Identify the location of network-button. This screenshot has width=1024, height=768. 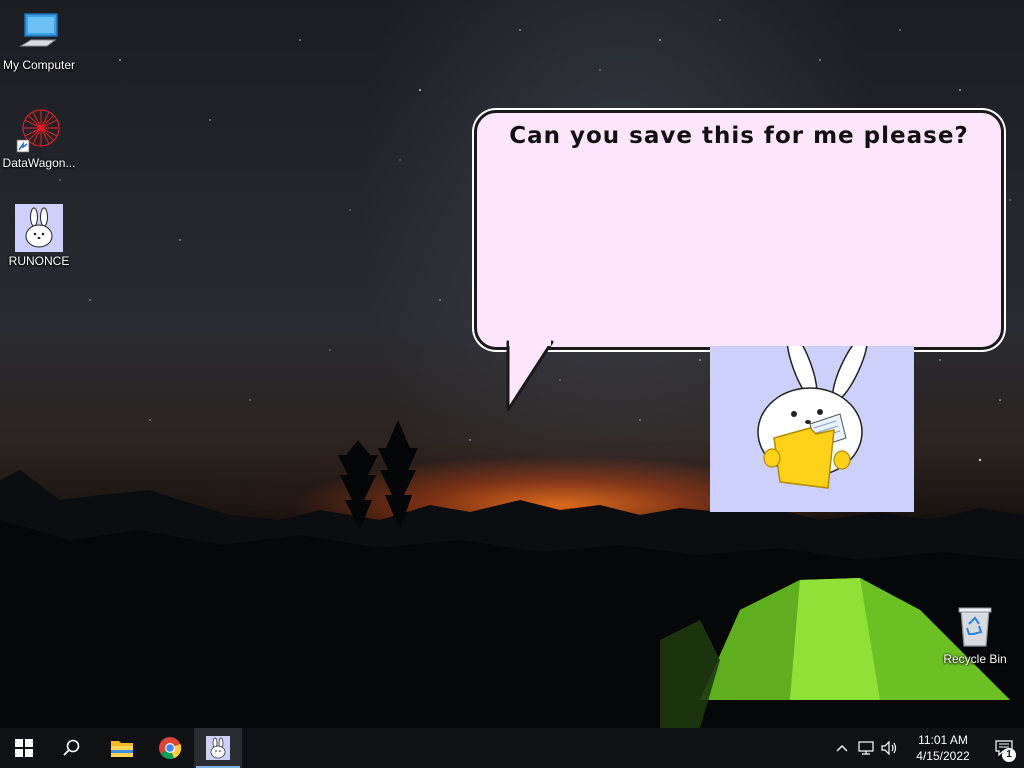
(866, 748).